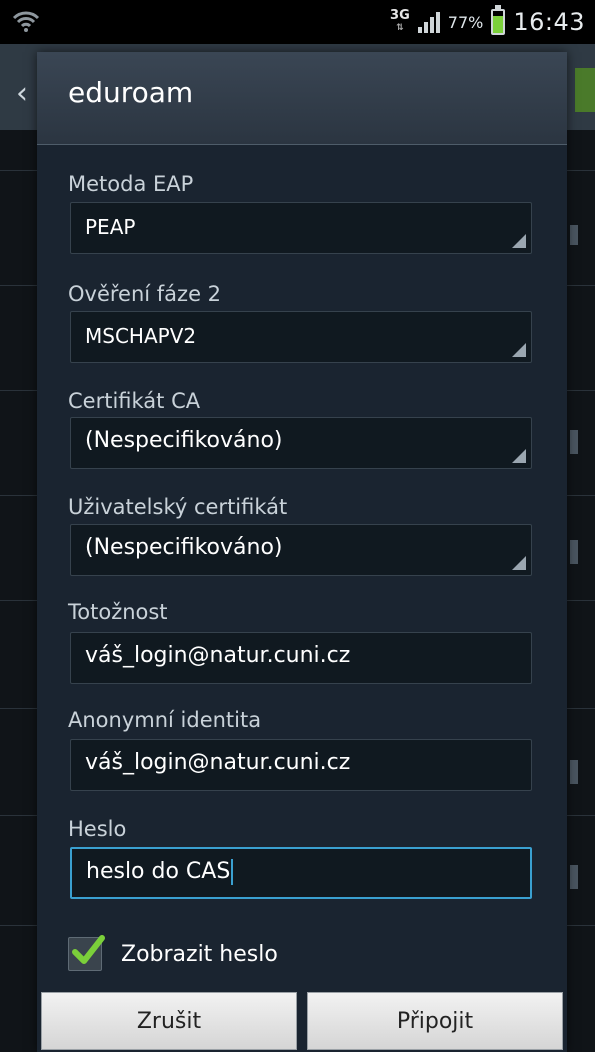 This screenshot has height=1052, width=595. I want to click on password-label: Heslo, so click(97, 829).